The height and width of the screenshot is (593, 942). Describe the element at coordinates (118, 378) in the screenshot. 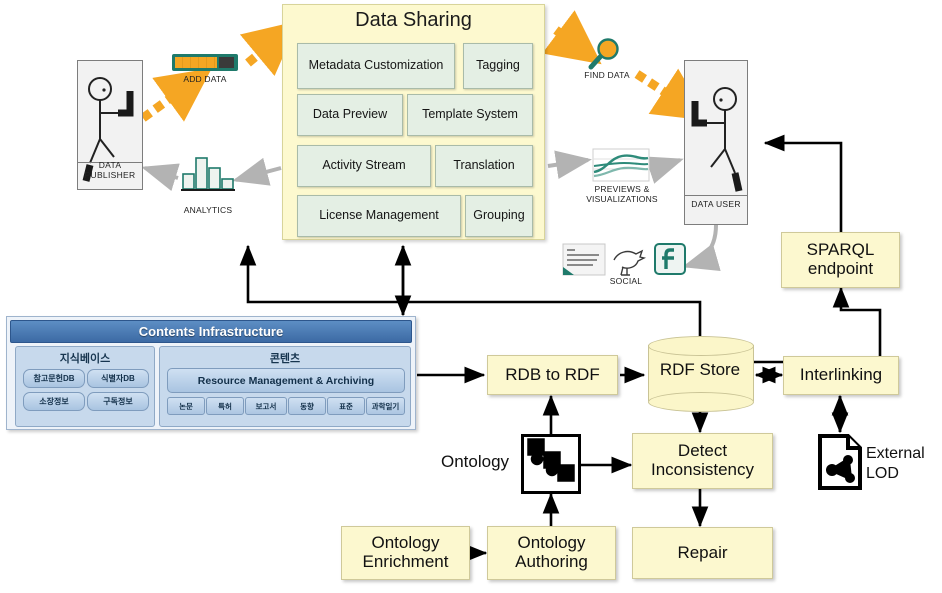

I see `kb-item-1: 식별자DB` at that location.